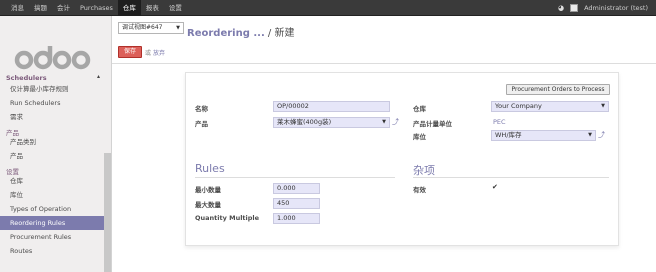  I want to click on user-area: ◕ Administrator (test), so click(603, 8).